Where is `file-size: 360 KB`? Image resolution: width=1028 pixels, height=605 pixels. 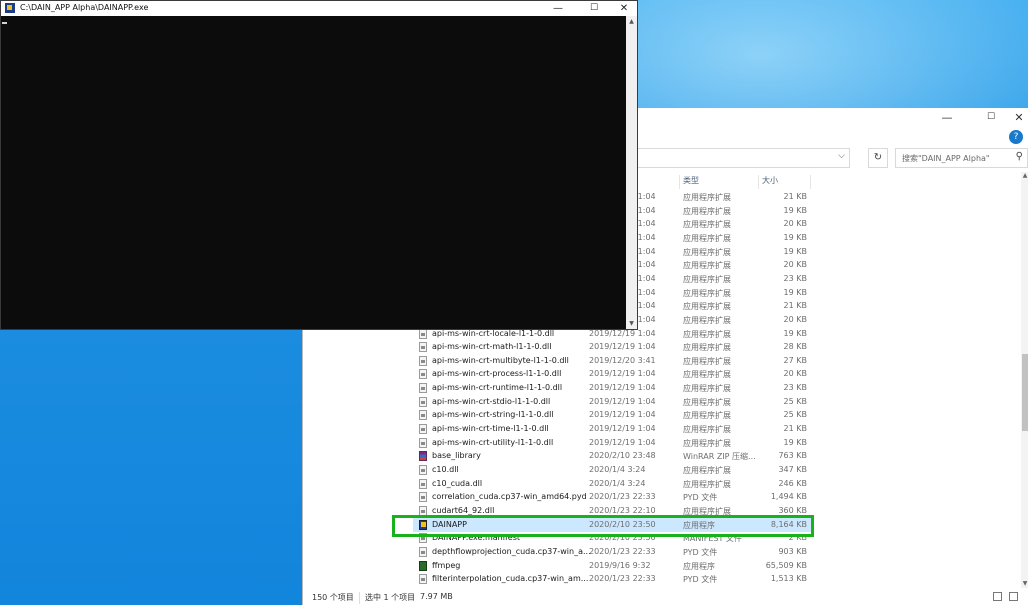
file-size: 360 KB is located at coordinates (792, 510).